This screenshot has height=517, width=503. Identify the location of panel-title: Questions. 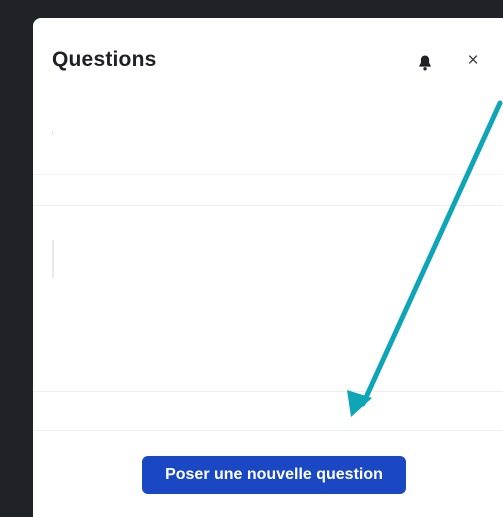
(104, 59).